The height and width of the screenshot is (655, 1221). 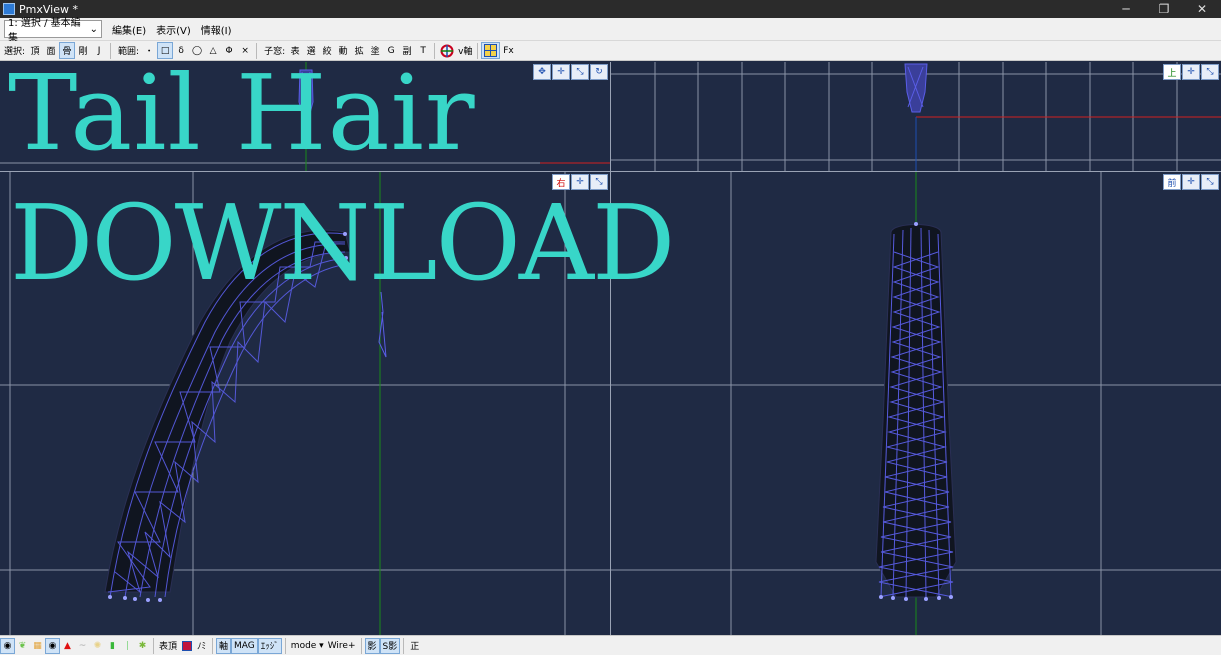 What do you see at coordinates (99, 50) in the screenshot?
I see `select-joint-button: J` at bounding box center [99, 50].